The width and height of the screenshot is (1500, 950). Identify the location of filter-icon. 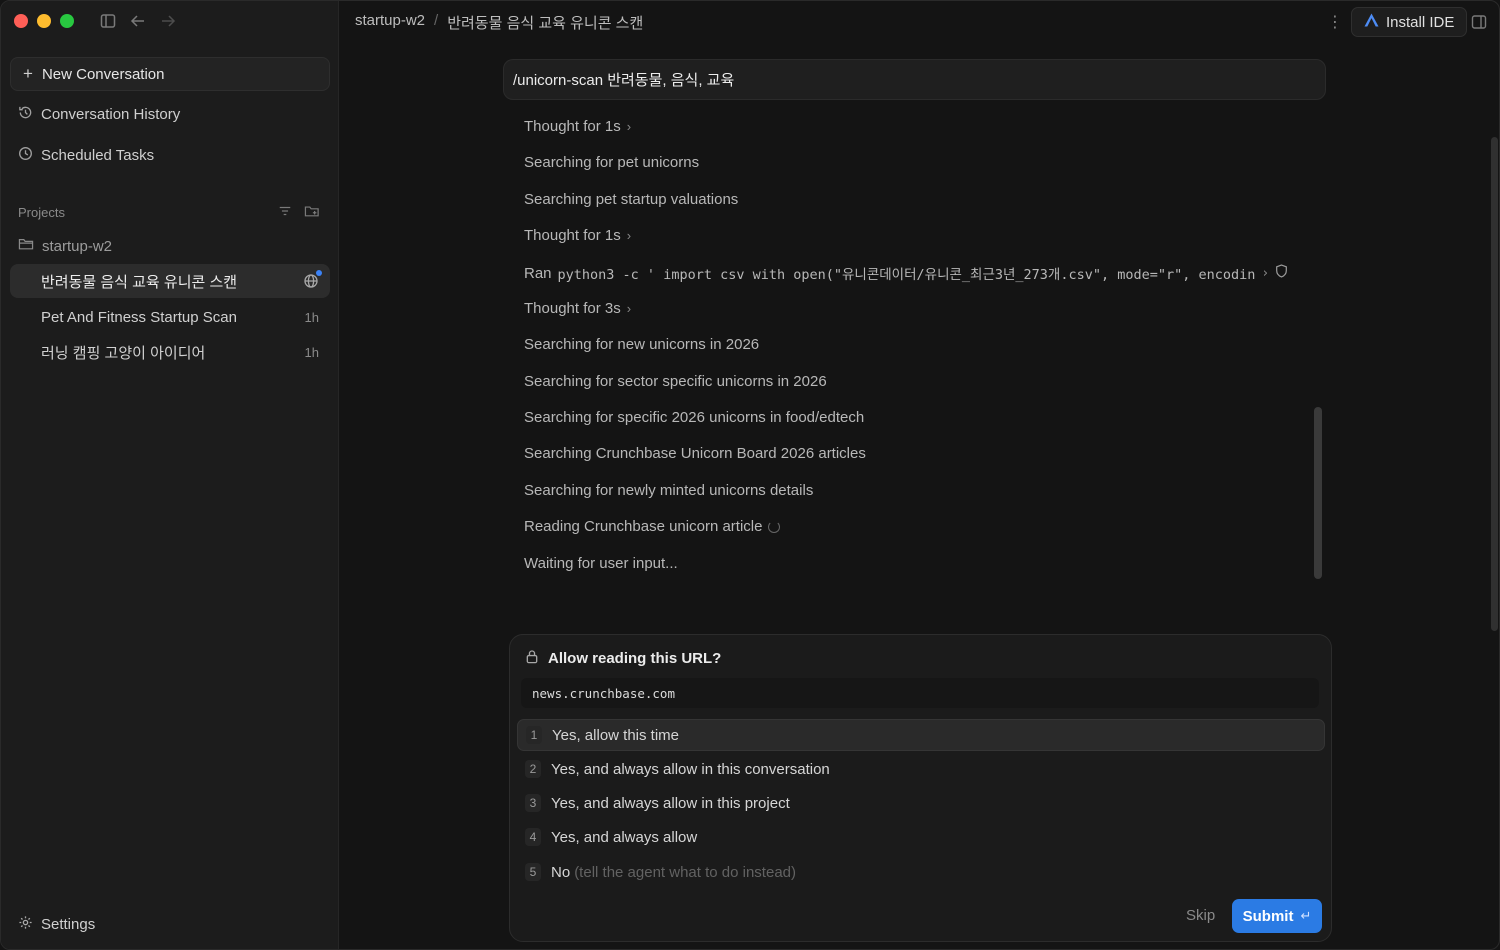
(285, 212).